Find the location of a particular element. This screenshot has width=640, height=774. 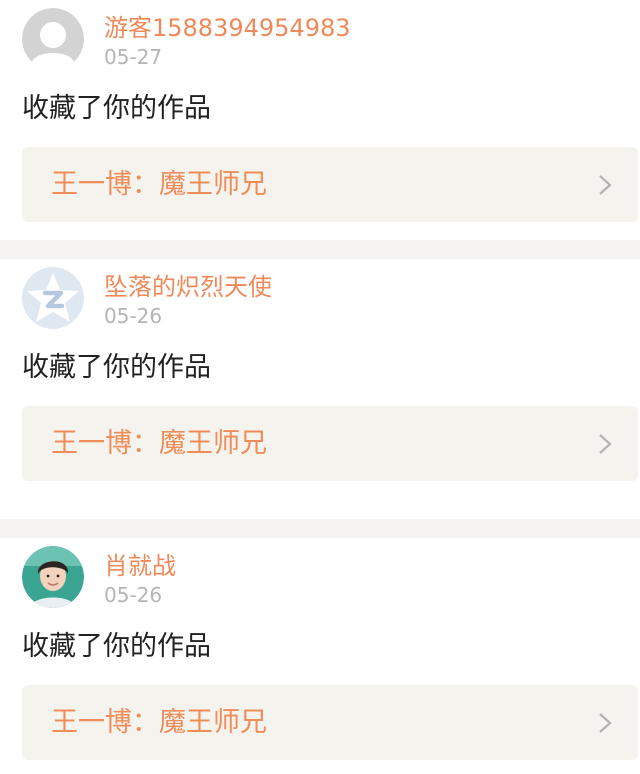

user-name: 坠落的炽烈天使 is located at coordinates (188, 287).